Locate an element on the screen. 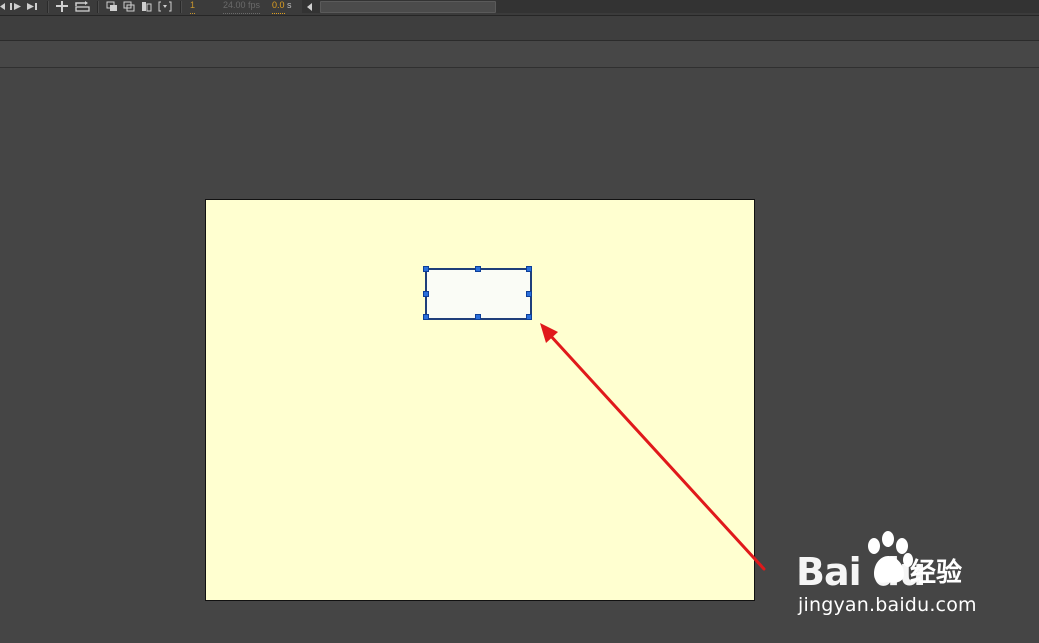  scroll-left-icon is located at coordinates (310, 6).